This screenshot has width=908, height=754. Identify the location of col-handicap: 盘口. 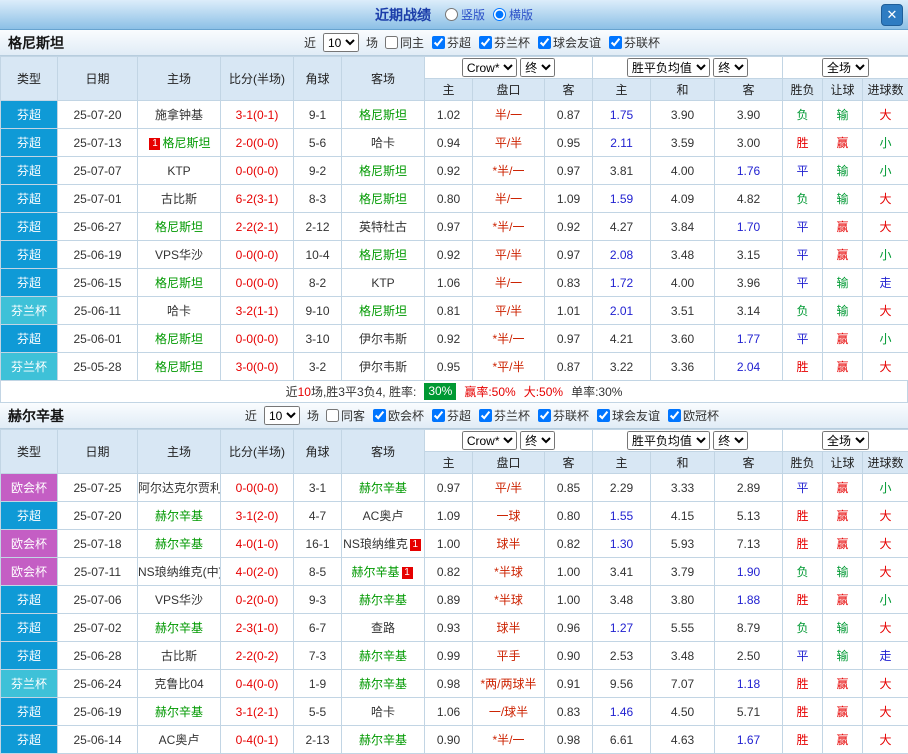
(508, 89).